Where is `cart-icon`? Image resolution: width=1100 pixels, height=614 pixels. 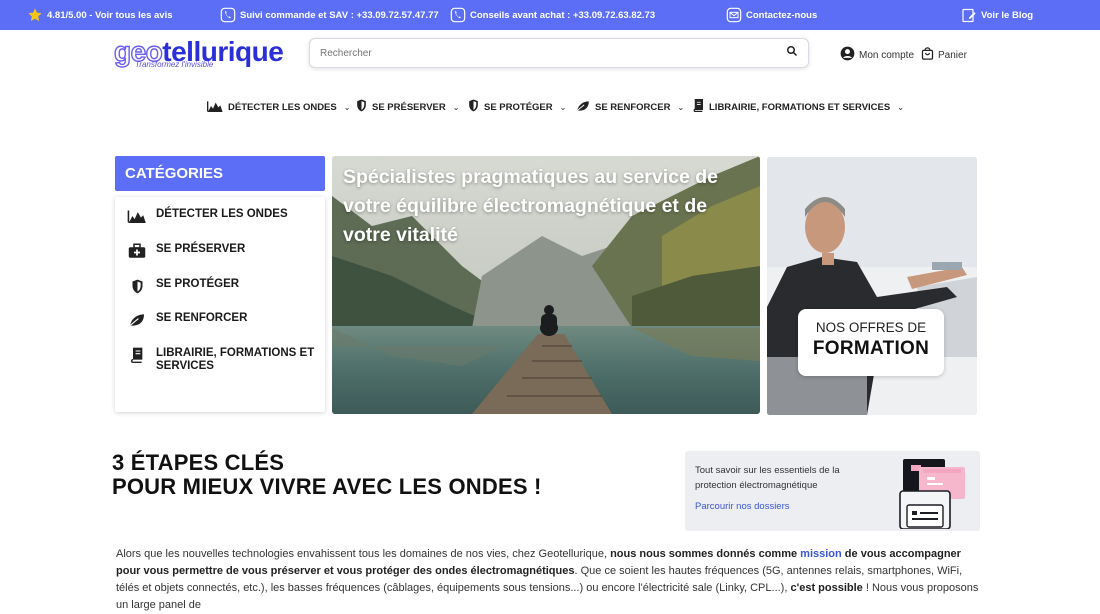 cart-icon is located at coordinates (927, 55).